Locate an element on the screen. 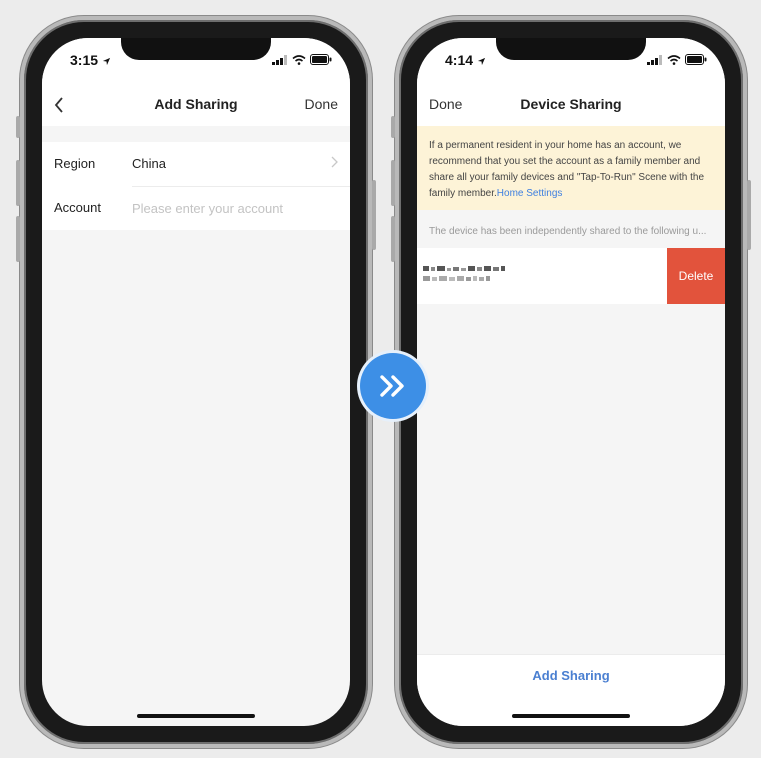 This screenshot has width=761, height=758. account-input is located at coordinates (241, 208).